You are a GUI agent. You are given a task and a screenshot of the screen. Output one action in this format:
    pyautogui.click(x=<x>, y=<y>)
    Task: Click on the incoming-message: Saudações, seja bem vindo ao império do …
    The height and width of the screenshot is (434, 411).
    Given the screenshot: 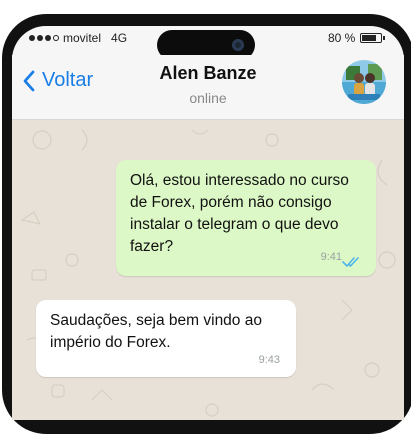 What is the action you would take?
    pyautogui.click(x=166, y=338)
    